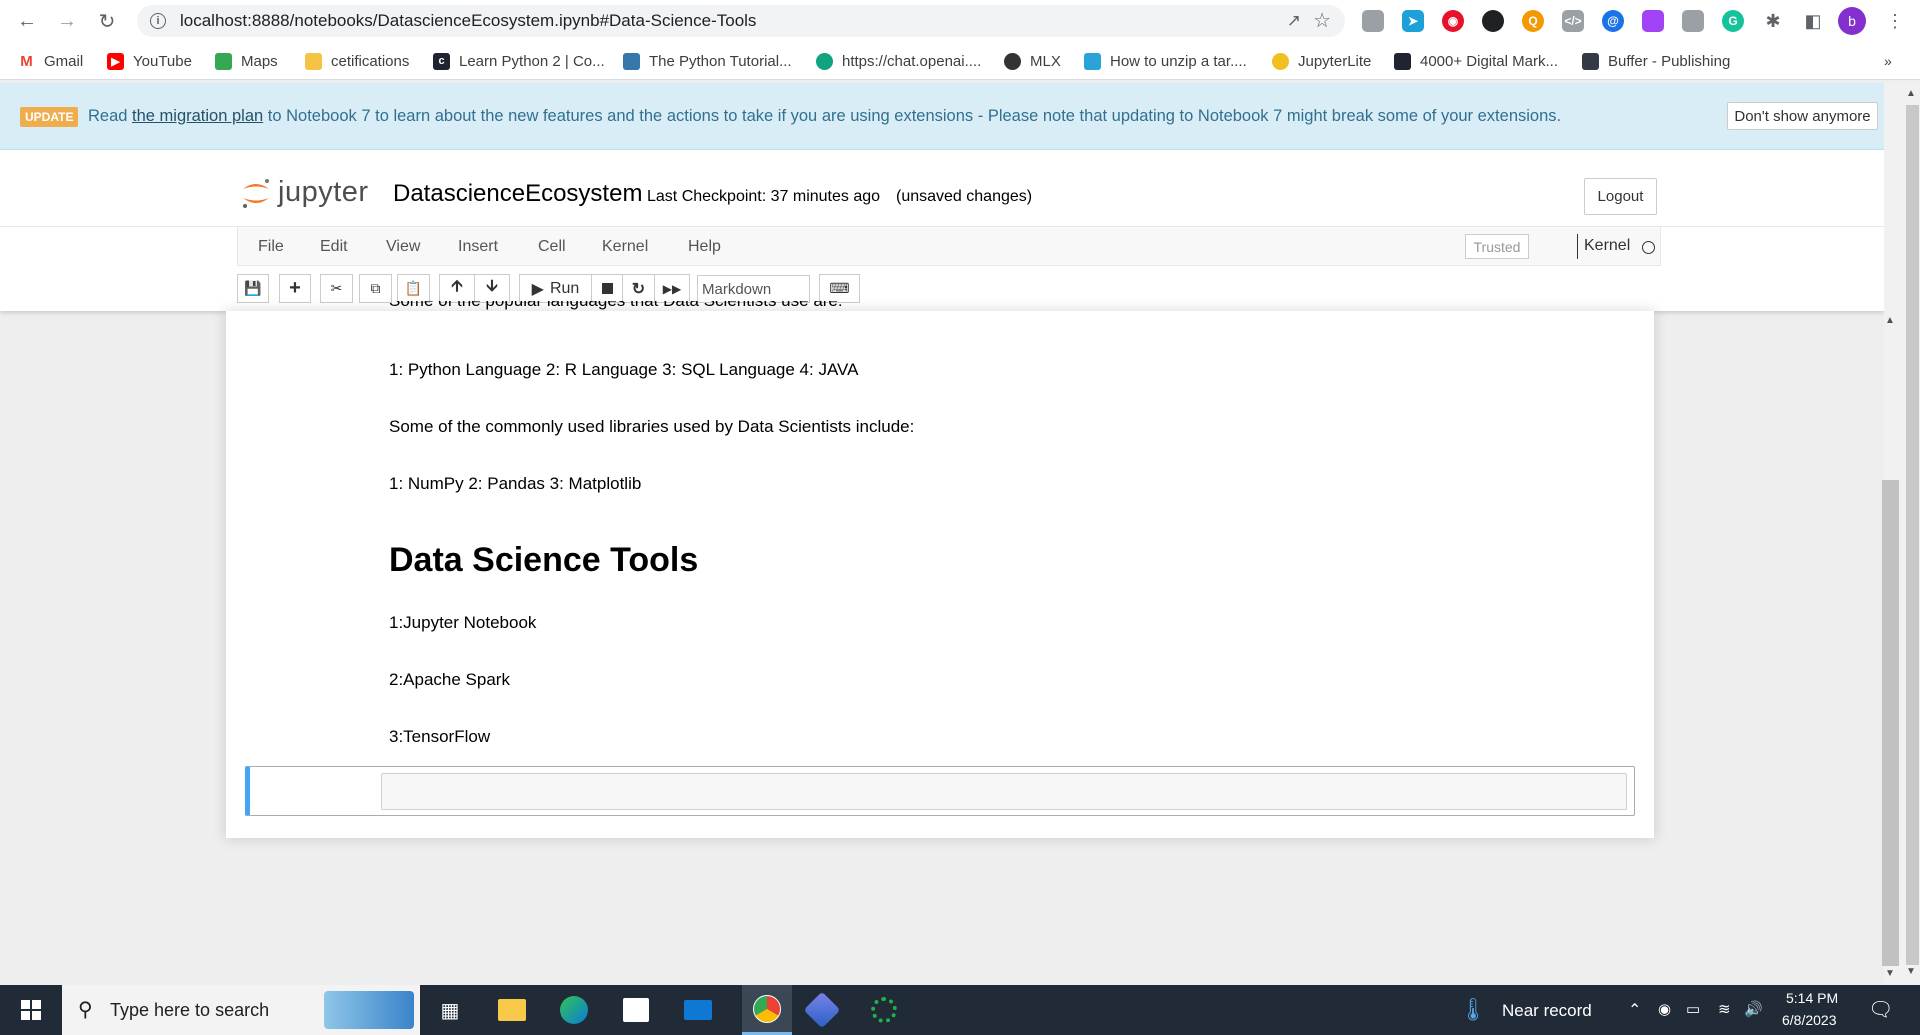  Describe the element at coordinates (323, 192) in the screenshot. I see `jupyter-logo-text: jupyter` at that location.